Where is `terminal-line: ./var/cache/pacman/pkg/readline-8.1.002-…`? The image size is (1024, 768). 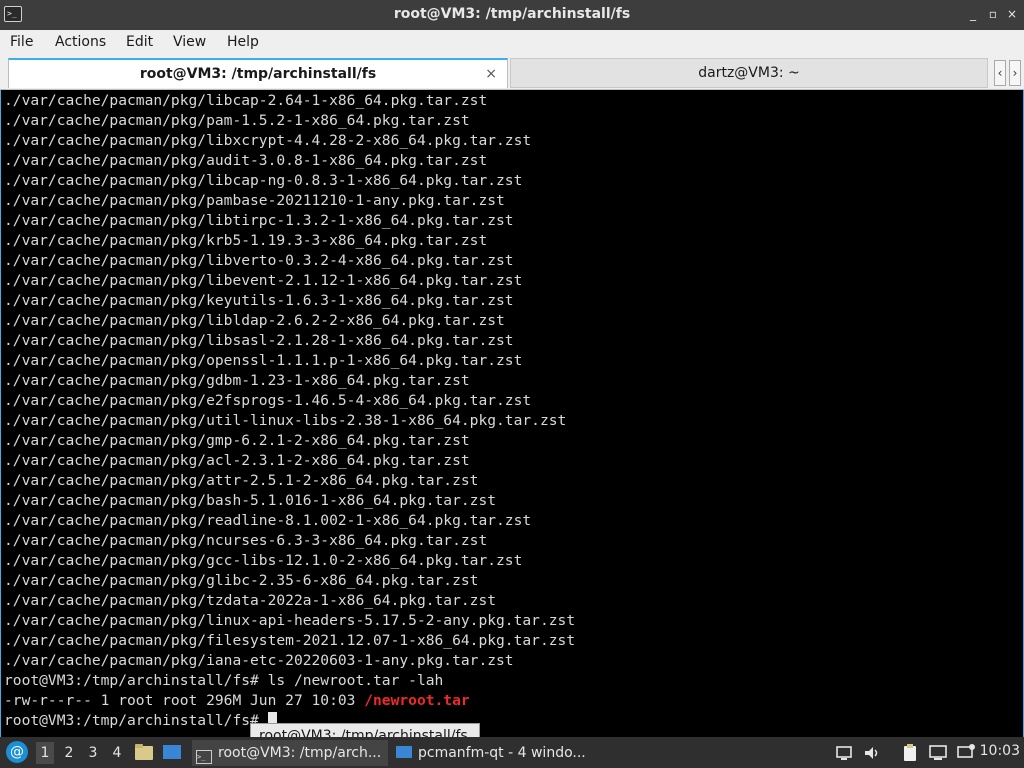
terminal-line: ./var/cache/pacman/pkg/readline-8.1.002-… is located at coordinates (268, 520).